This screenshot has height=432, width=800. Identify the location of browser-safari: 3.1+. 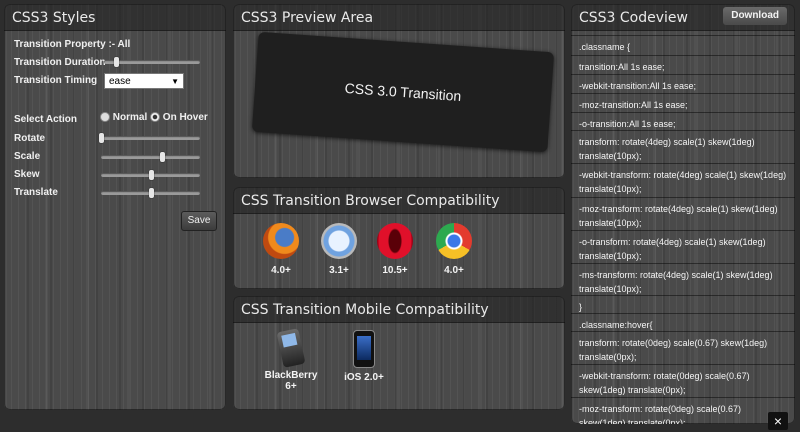
(339, 249).